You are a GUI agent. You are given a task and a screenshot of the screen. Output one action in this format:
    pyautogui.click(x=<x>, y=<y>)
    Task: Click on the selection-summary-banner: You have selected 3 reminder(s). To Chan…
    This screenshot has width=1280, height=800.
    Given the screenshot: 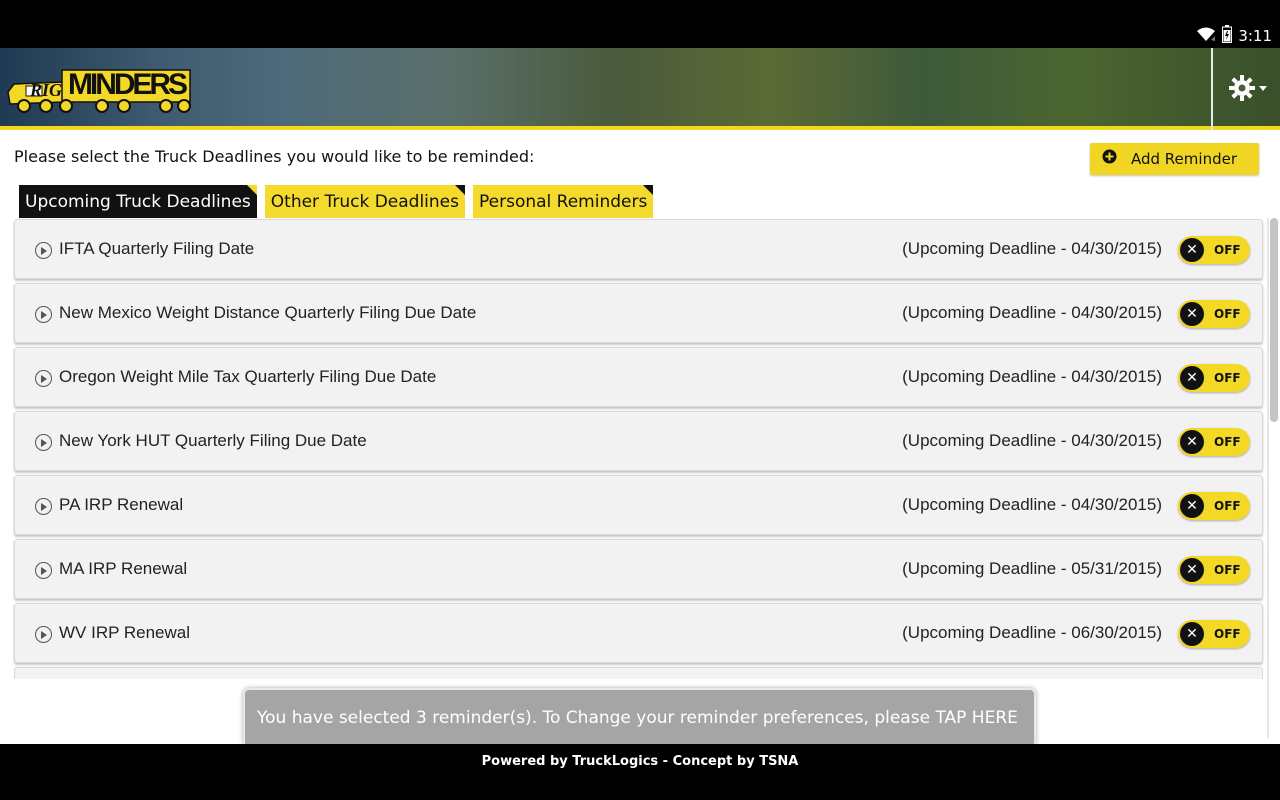 What is the action you would take?
    pyautogui.click(x=639, y=716)
    